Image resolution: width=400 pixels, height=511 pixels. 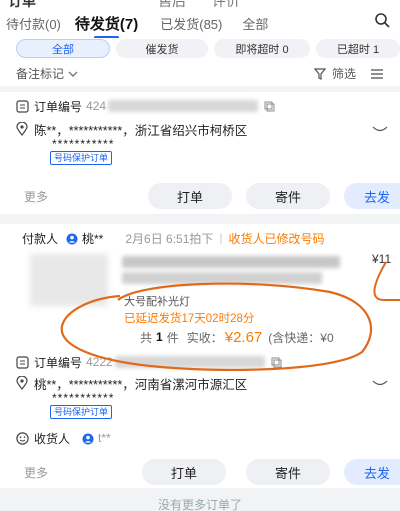 I want to click on order-number-value: 4222, so click(x=99, y=362).